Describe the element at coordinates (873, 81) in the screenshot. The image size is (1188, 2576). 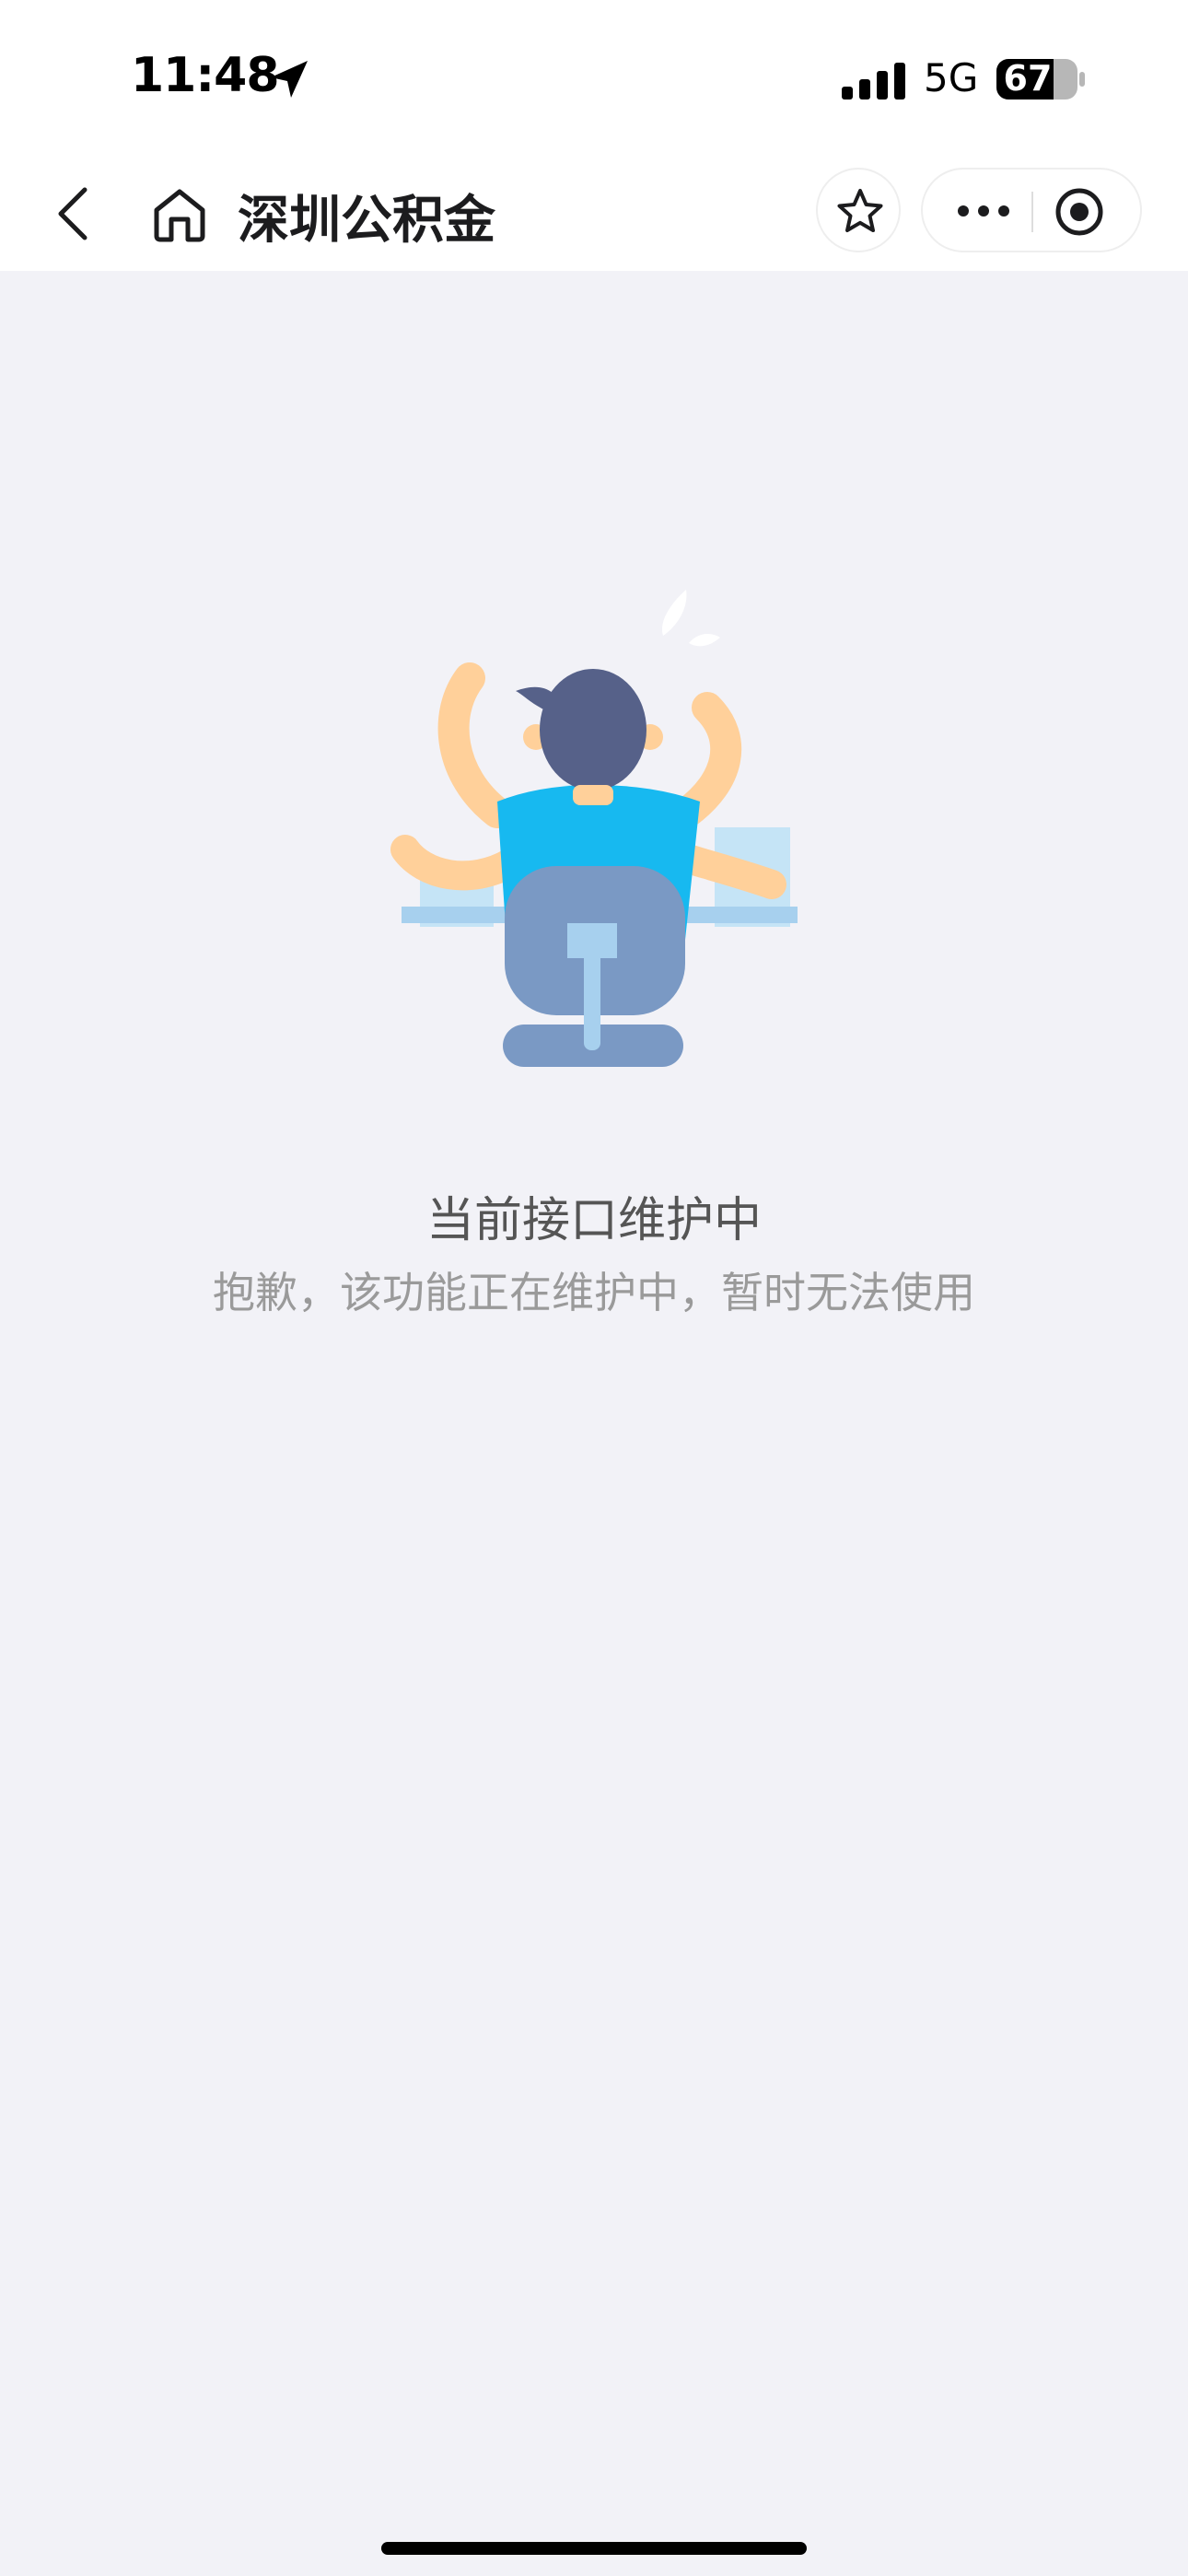
I see `signal-icon` at that location.